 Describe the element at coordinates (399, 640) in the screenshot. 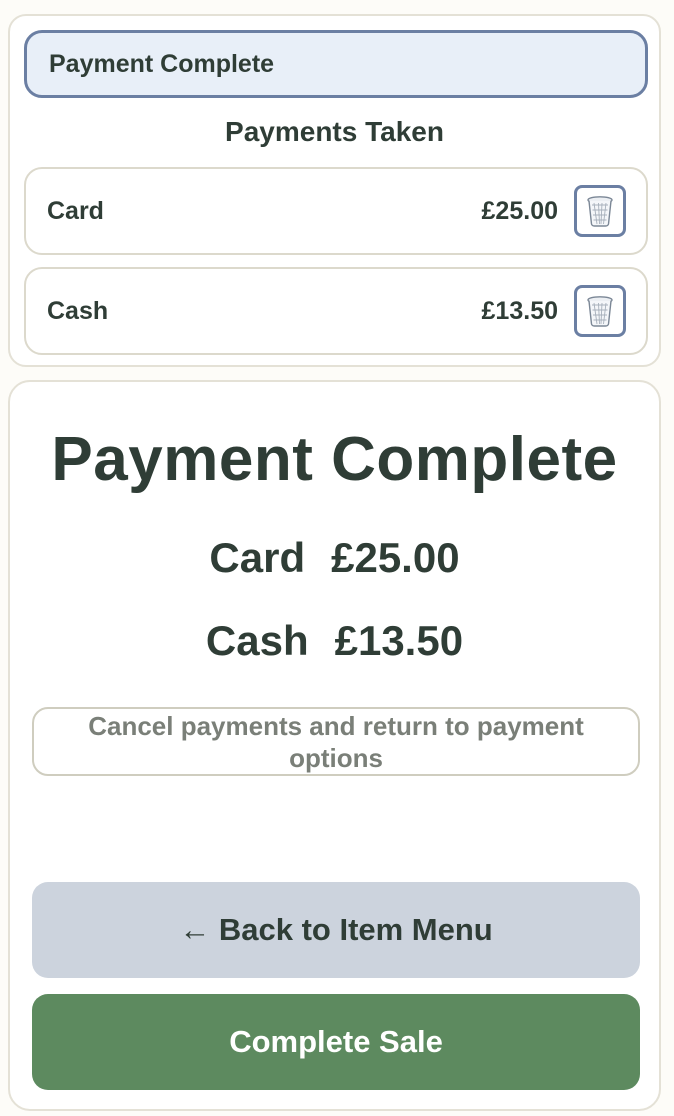

I see `summary-amount: £13.50` at that location.